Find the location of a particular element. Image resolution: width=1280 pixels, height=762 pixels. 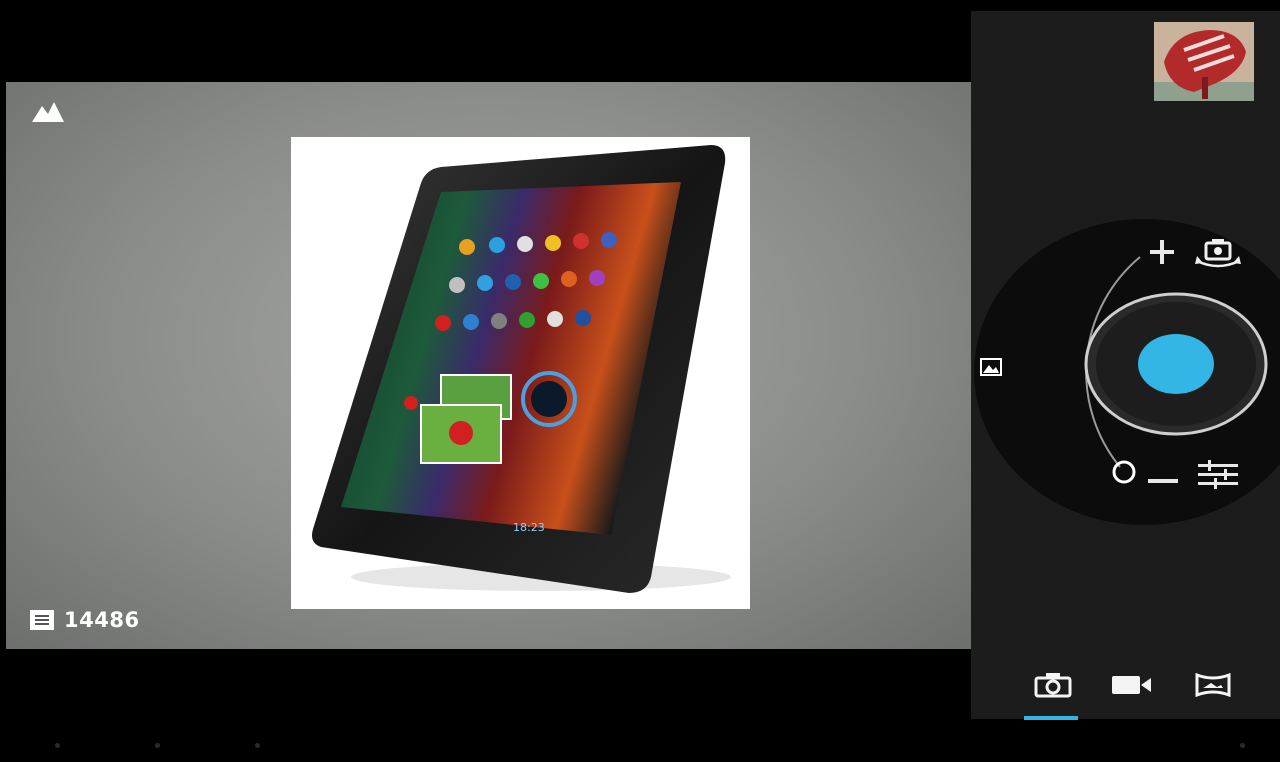

remaining-shots-indicator: 14486 is located at coordinates (85, 620).